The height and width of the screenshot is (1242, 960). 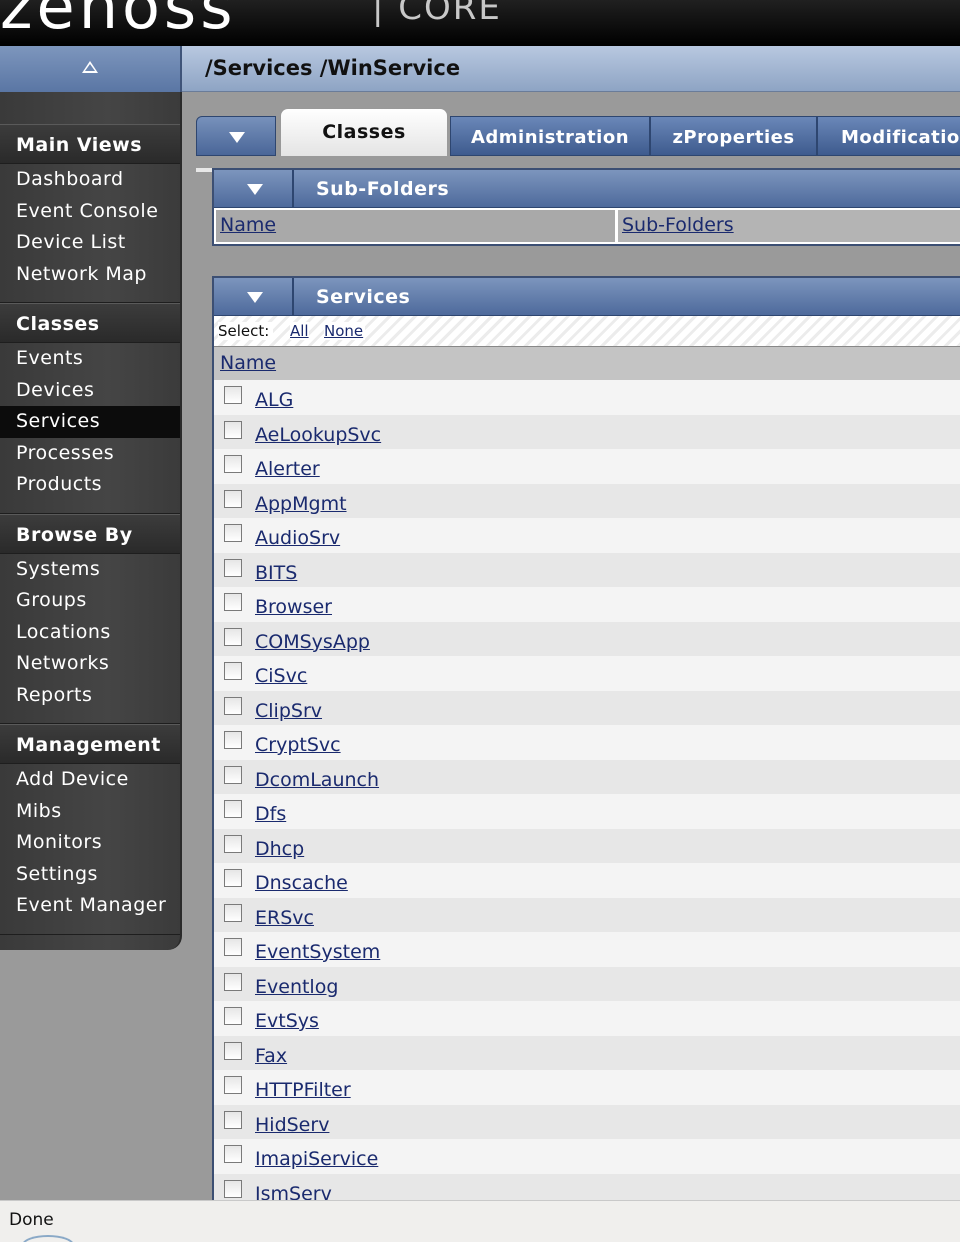 I want to click on sidebar-item-dashboard: Dashboard, so click(x=90, y=180).